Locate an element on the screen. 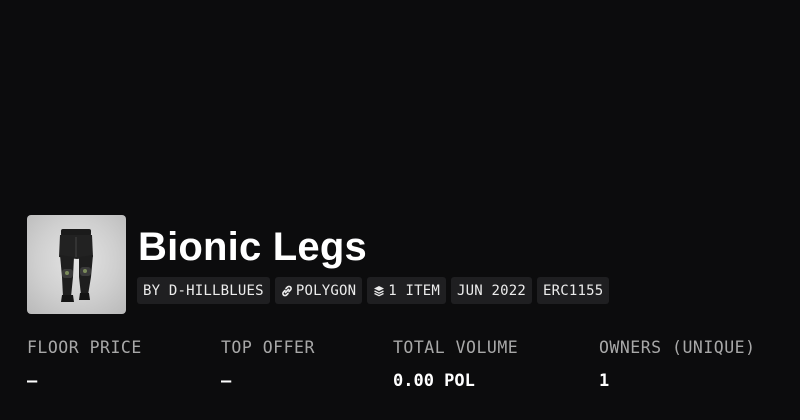  bionic-legs-image is located at coordinates (76, 265).